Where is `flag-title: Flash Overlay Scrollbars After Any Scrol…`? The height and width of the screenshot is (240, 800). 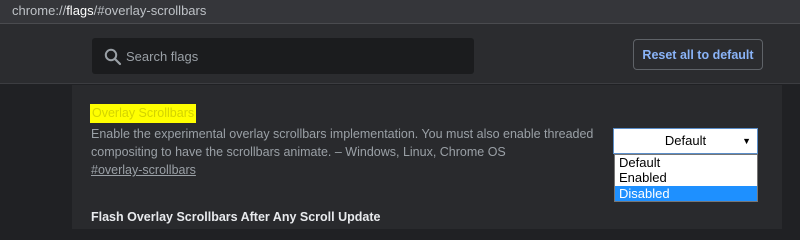
flag-title: Flash Overlay Scrollbars After Any Scrol… is located at coordinates (236, 217).